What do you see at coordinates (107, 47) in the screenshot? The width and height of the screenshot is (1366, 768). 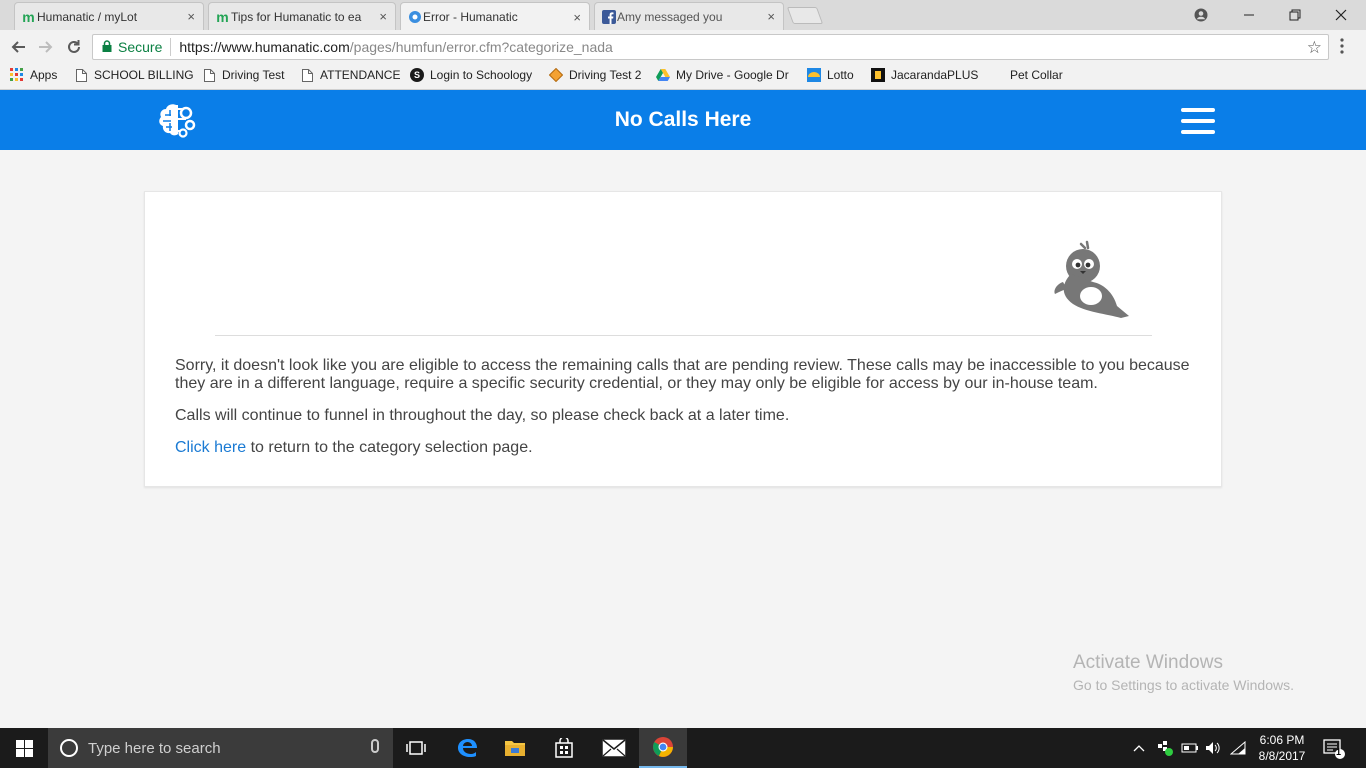 I see `lock-icon` at bounding box center [107, 47].